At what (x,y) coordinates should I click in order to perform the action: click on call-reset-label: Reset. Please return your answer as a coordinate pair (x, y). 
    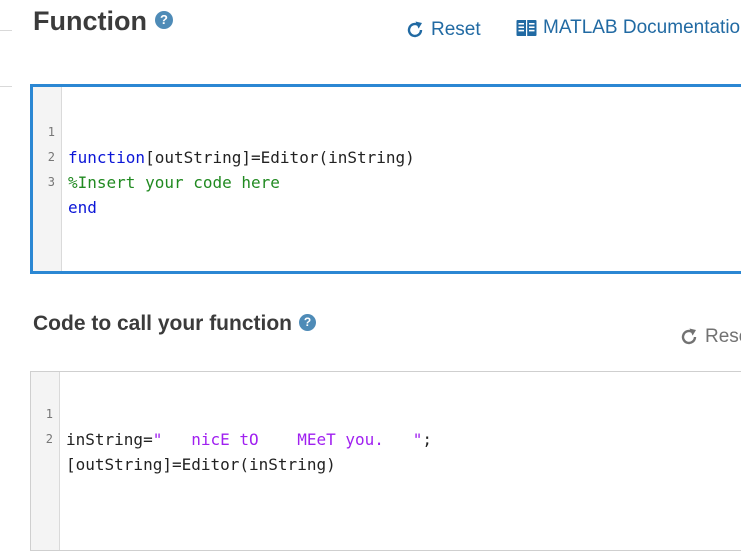
    Looking at the image, I should click on (723, 336).